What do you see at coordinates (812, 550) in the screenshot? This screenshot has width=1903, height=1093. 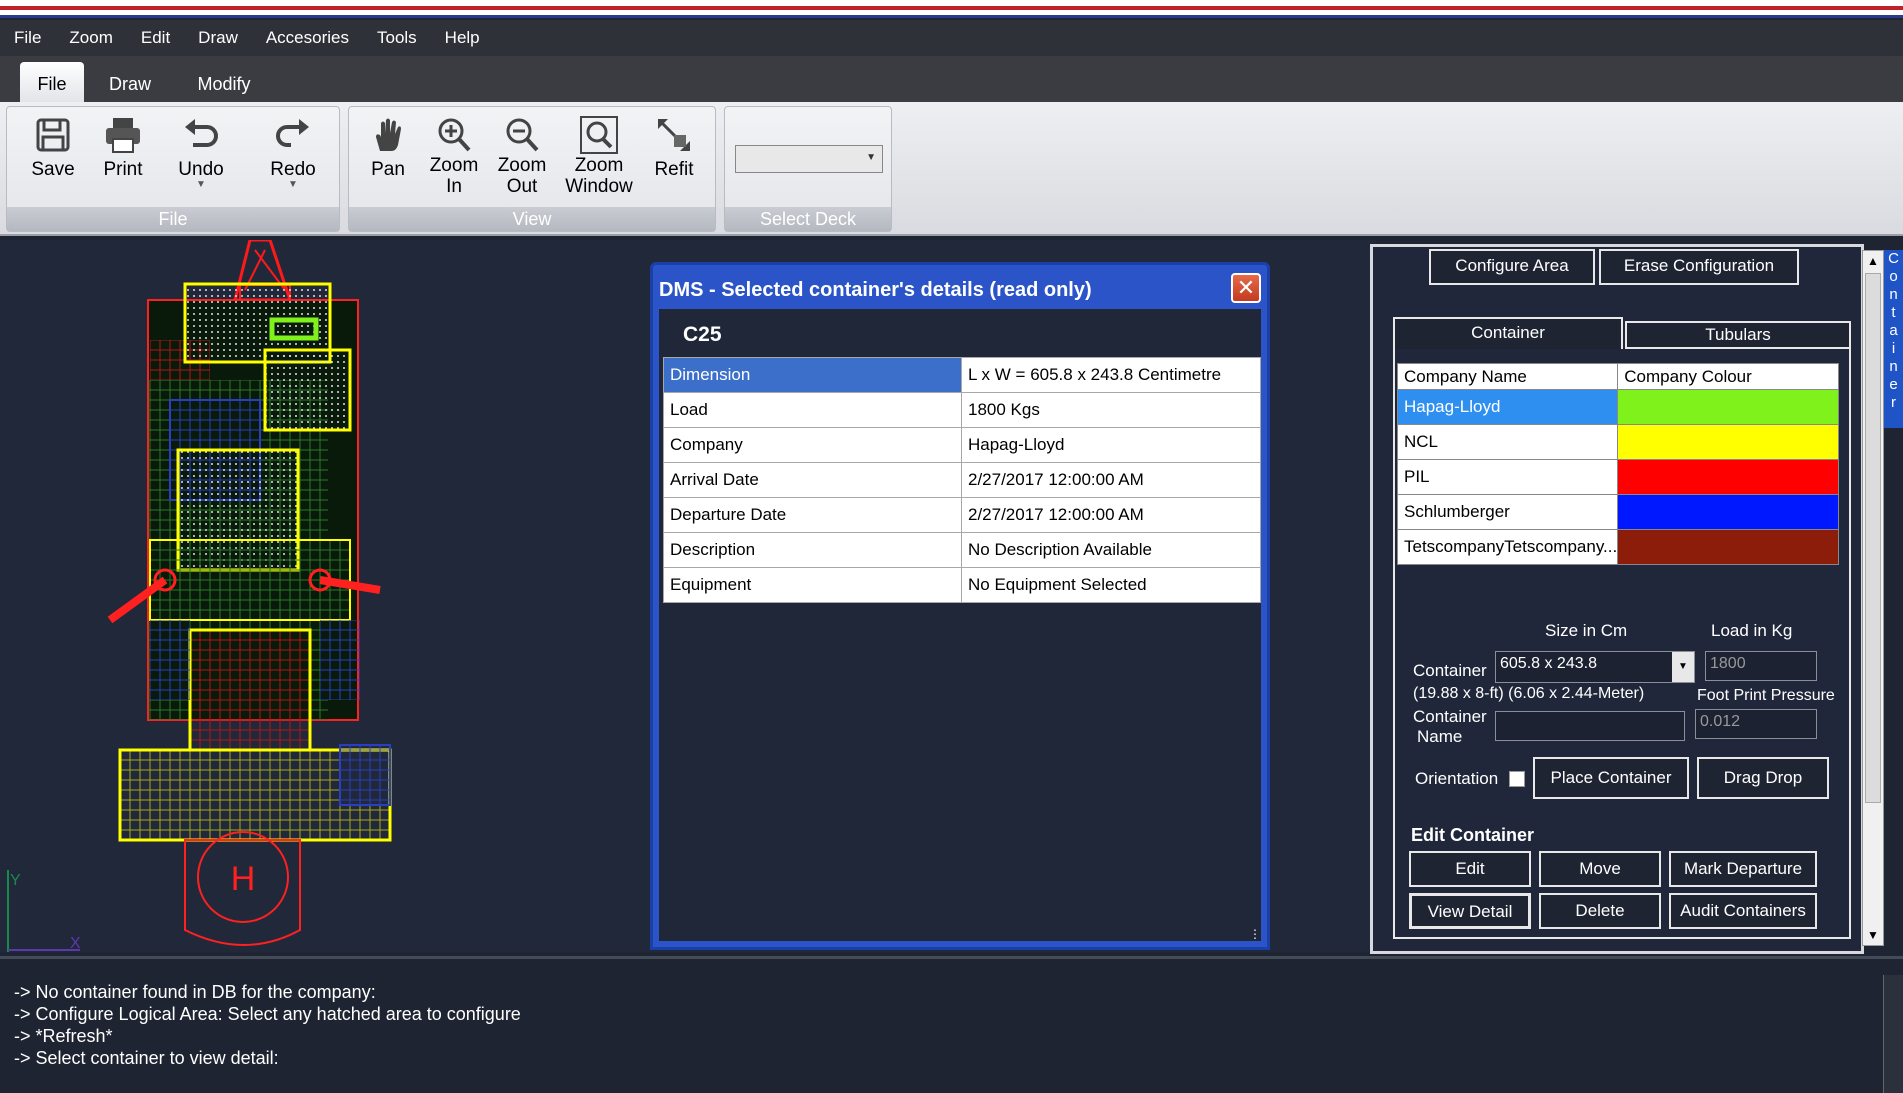 I see `row-key: Description` at bounding box center [812, 550].